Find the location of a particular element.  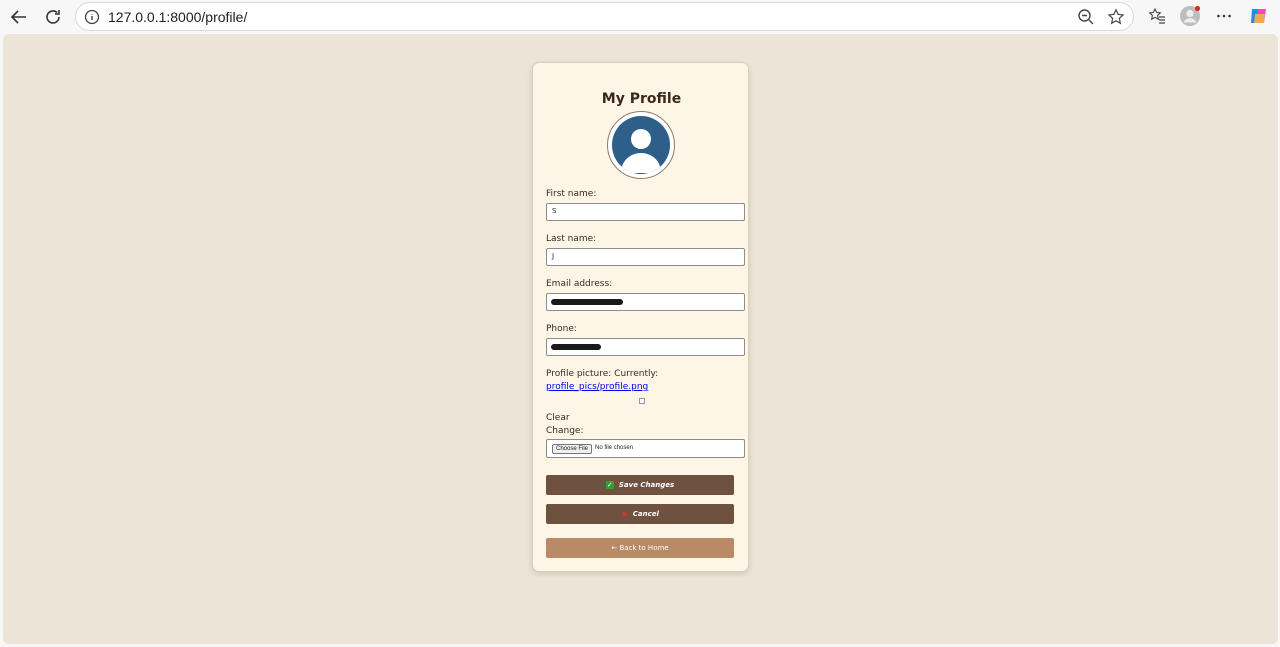

file-status-text: No file chosen is located at coordinates (614, 448).